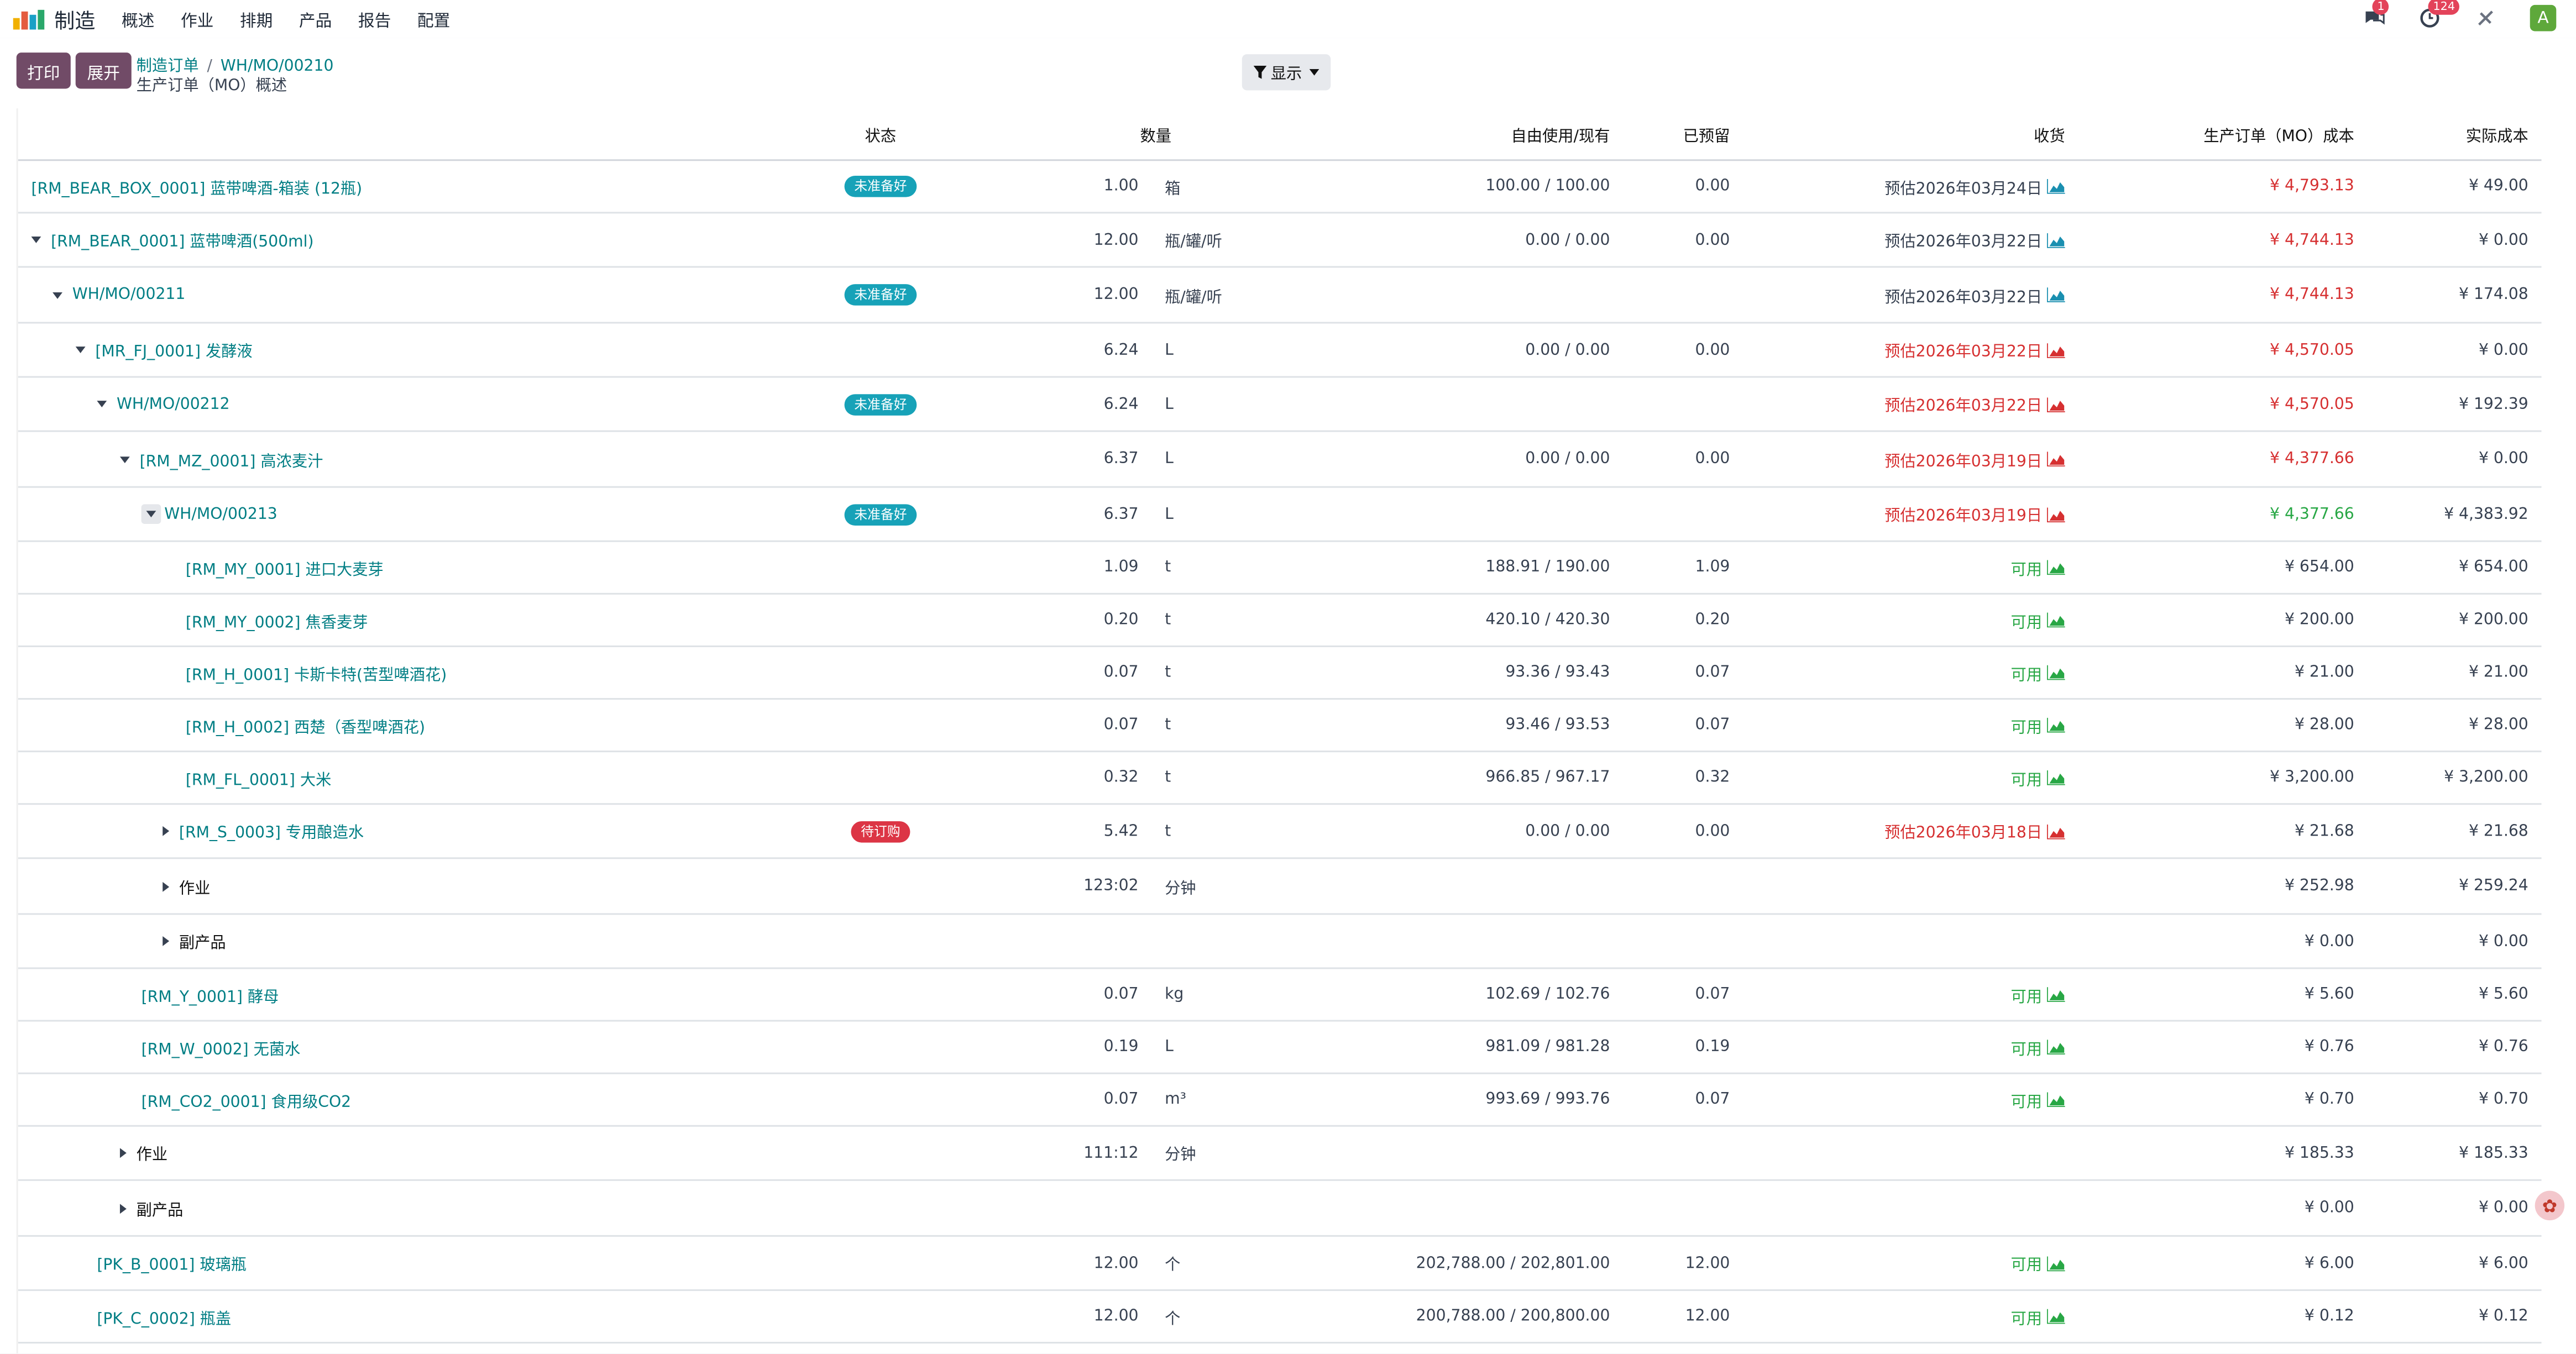 The width and height of the screenshot is (2576, 1354). What do you see at coordinates (256, 19) in the screenshot?
I see `menu-planning: 排期` at bounding box center [256, 19].